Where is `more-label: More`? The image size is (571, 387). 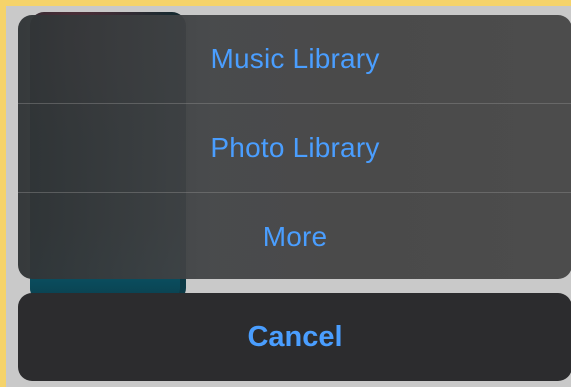 more-label: More is located at coordinates (295, 236).